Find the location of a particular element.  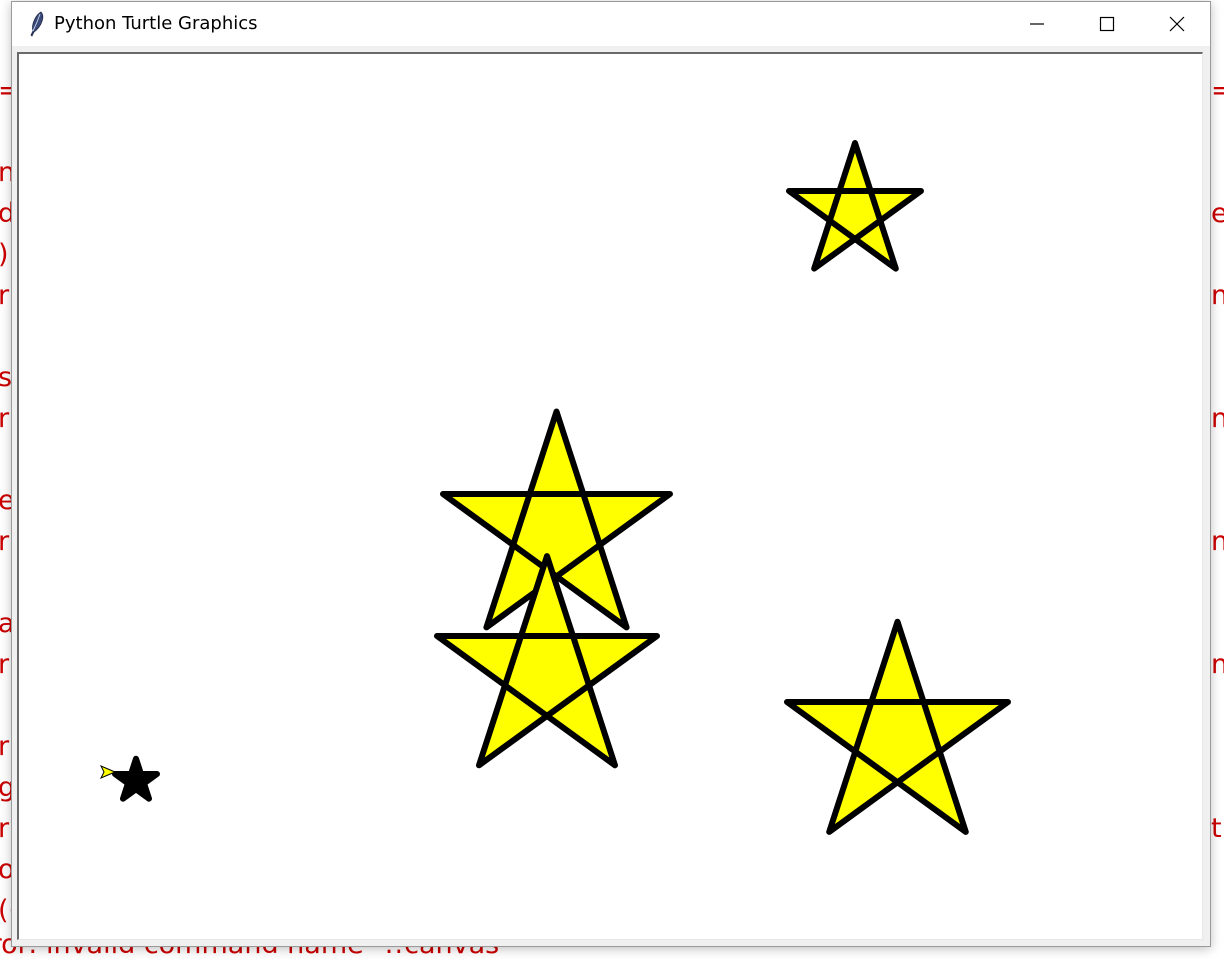

console-fragment: e is located at coordinates (1217, 213).